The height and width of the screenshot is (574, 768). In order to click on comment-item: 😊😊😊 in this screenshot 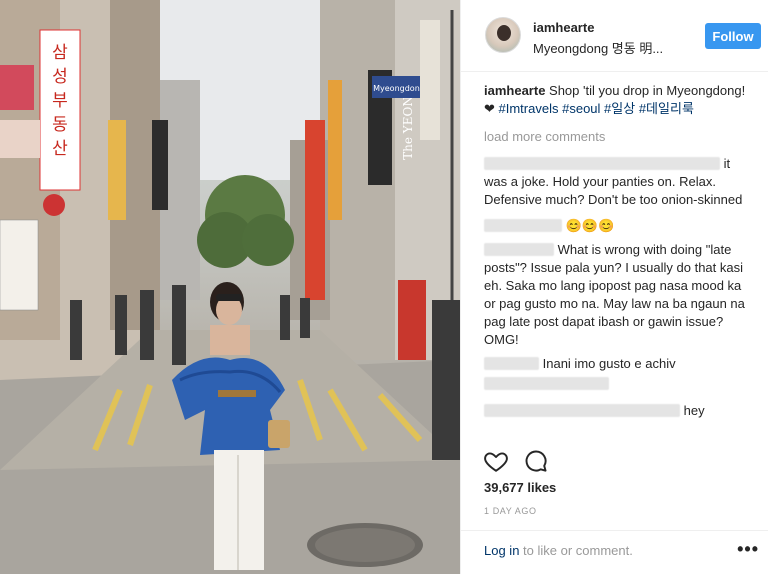, I will do `click(619, 226)`.